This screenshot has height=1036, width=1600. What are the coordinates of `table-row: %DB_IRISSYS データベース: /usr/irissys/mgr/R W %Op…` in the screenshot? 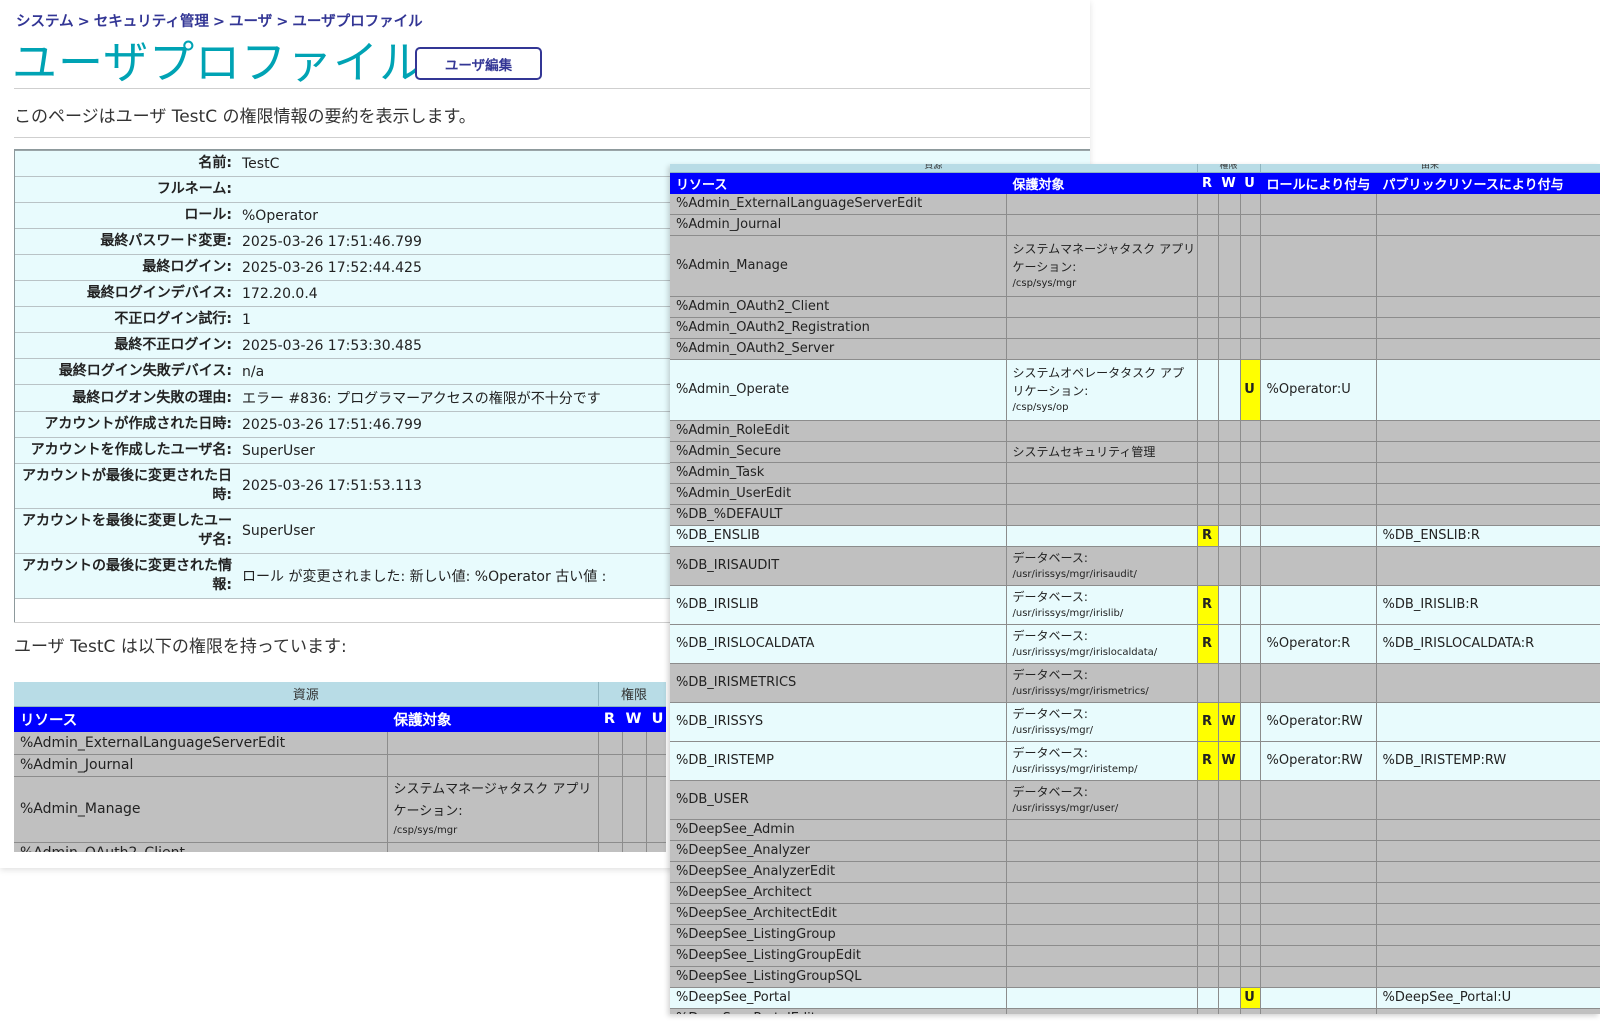 It's located at (1135, 722).